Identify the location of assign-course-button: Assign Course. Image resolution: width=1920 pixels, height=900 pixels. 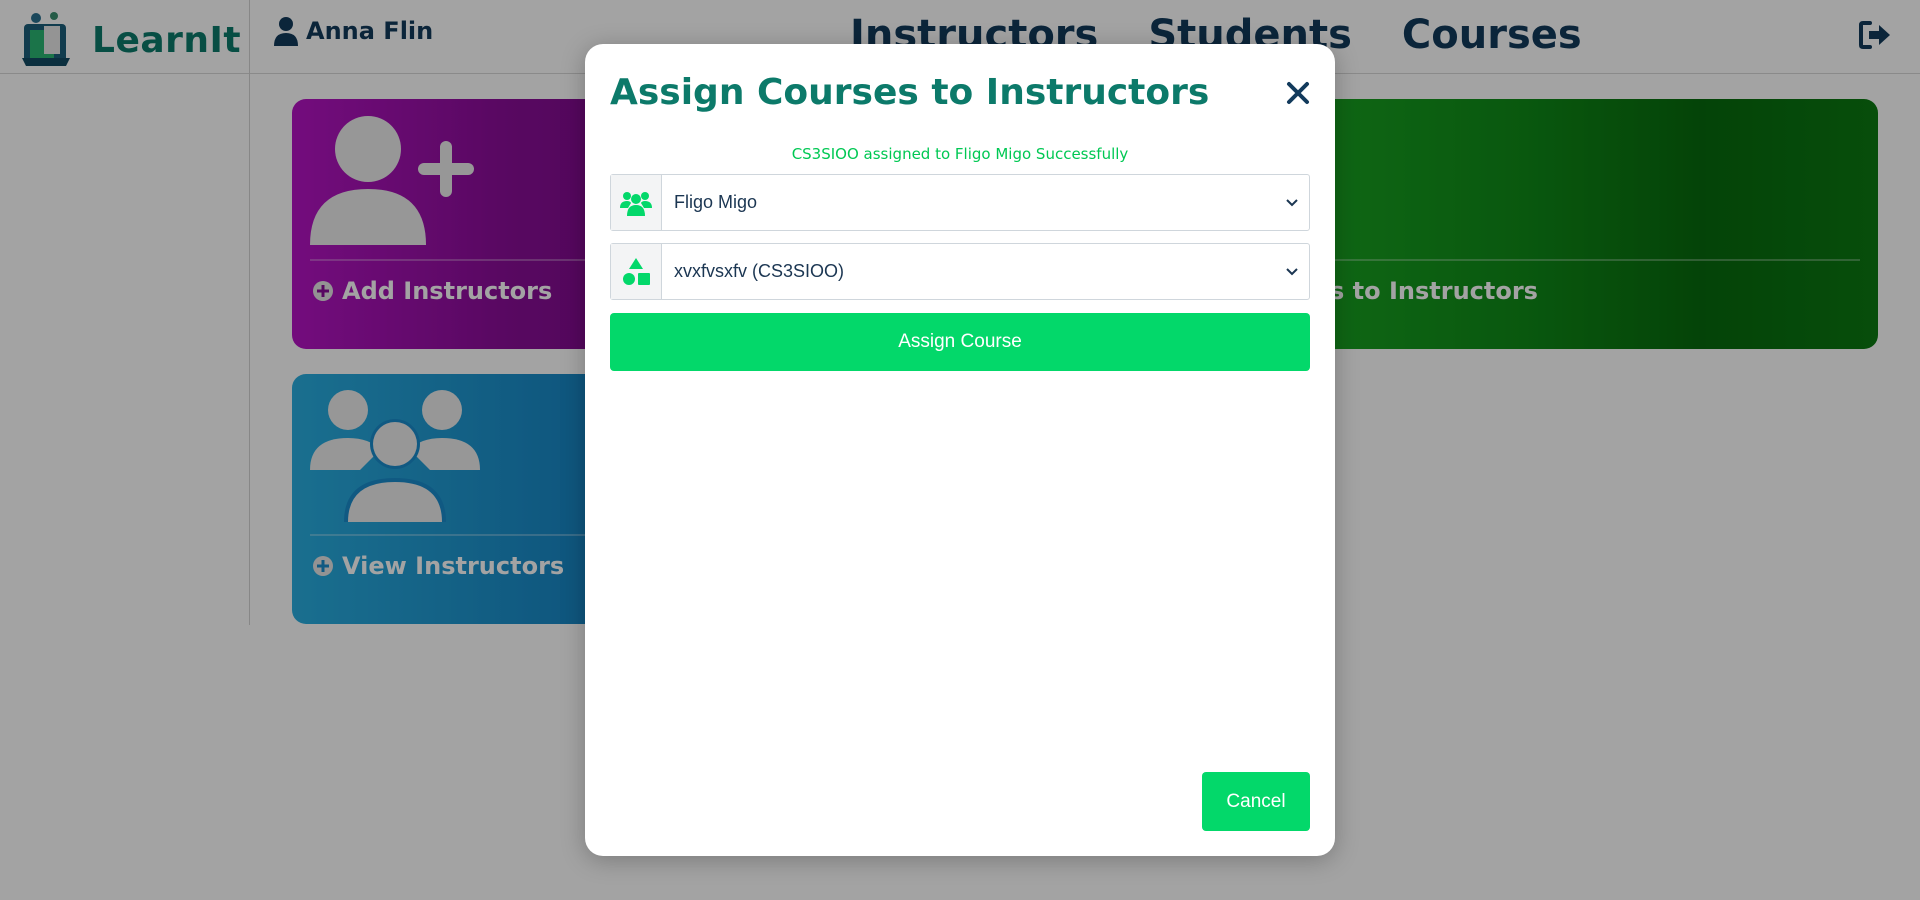
(960, 342).